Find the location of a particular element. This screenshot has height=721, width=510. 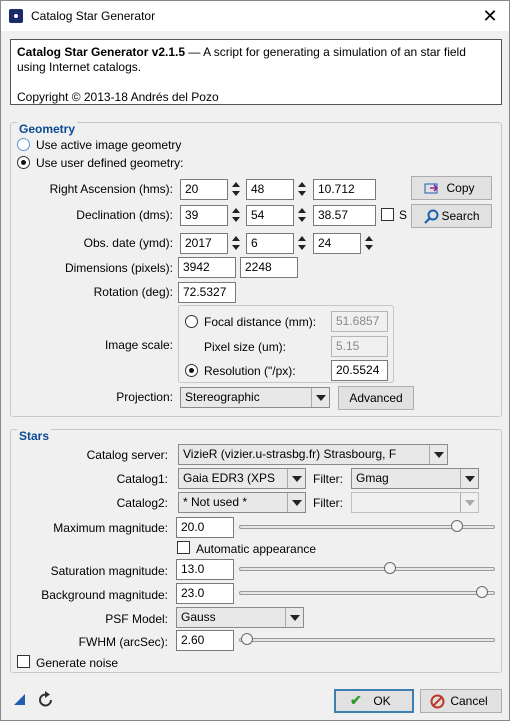

height-input: 2248 is located at coordinates (269, 267).